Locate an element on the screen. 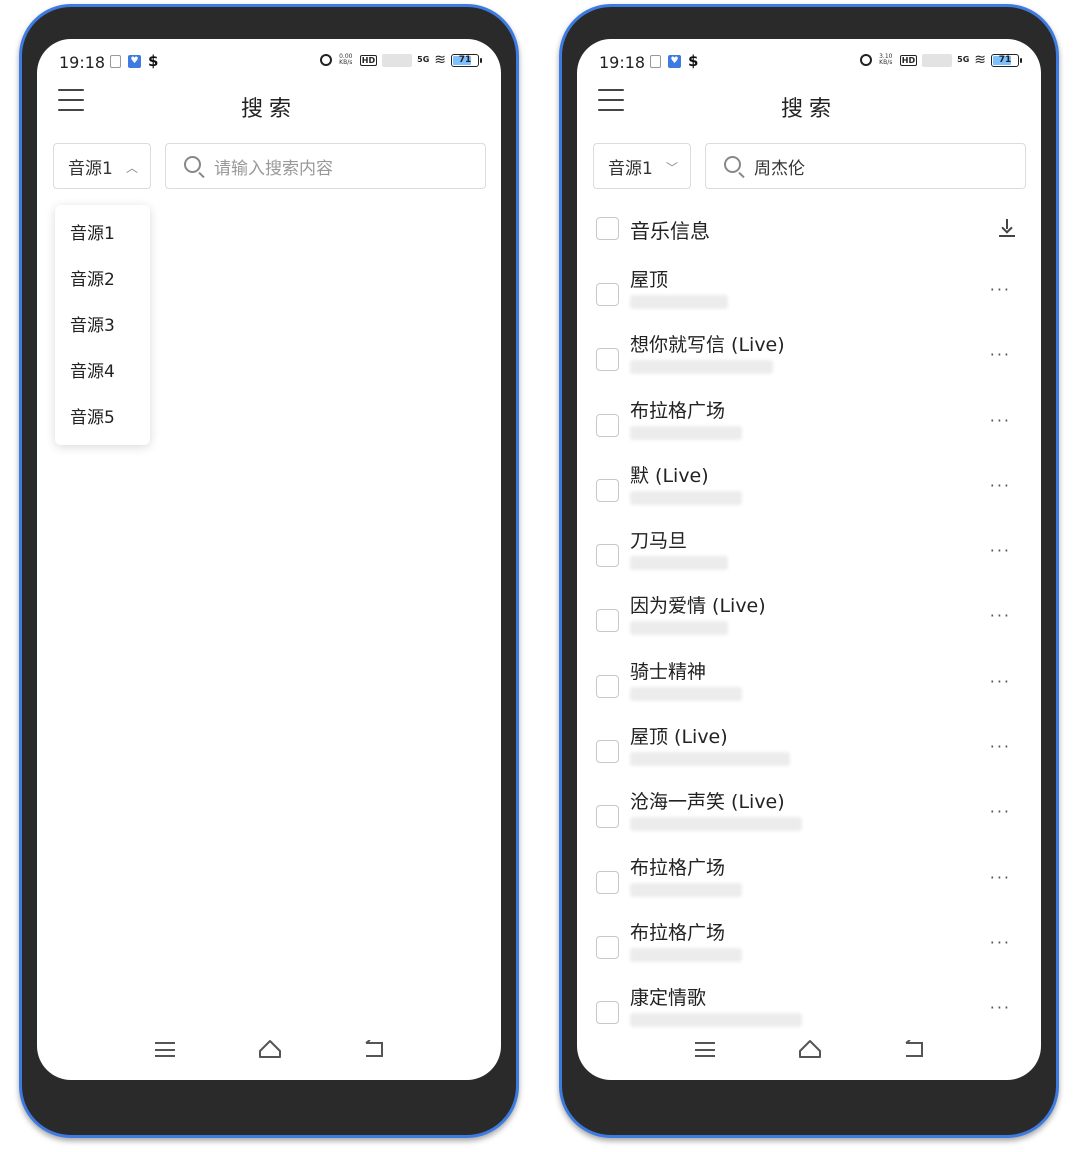 Image resolution: width=1080 pixels, height=1152 pixels. battery-icon: 71 is located at coordinates (1006, 60).